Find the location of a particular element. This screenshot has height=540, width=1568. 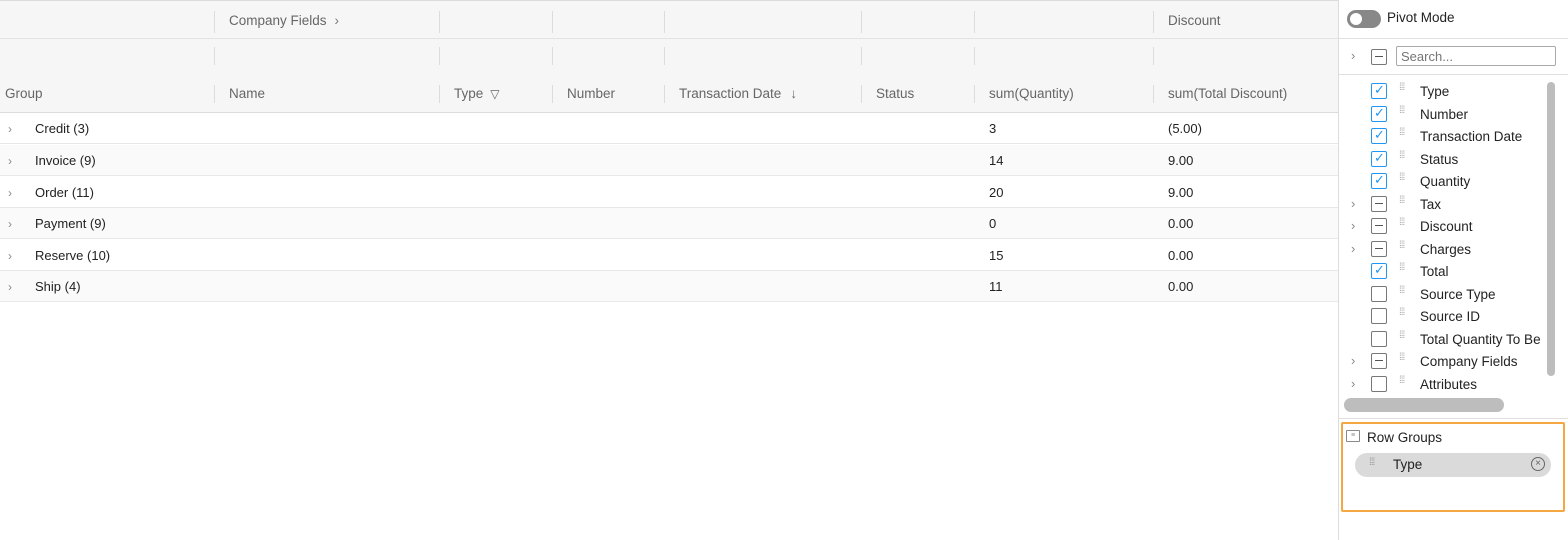

group-cell: Ship (4) is located at coordinates (58, 286).